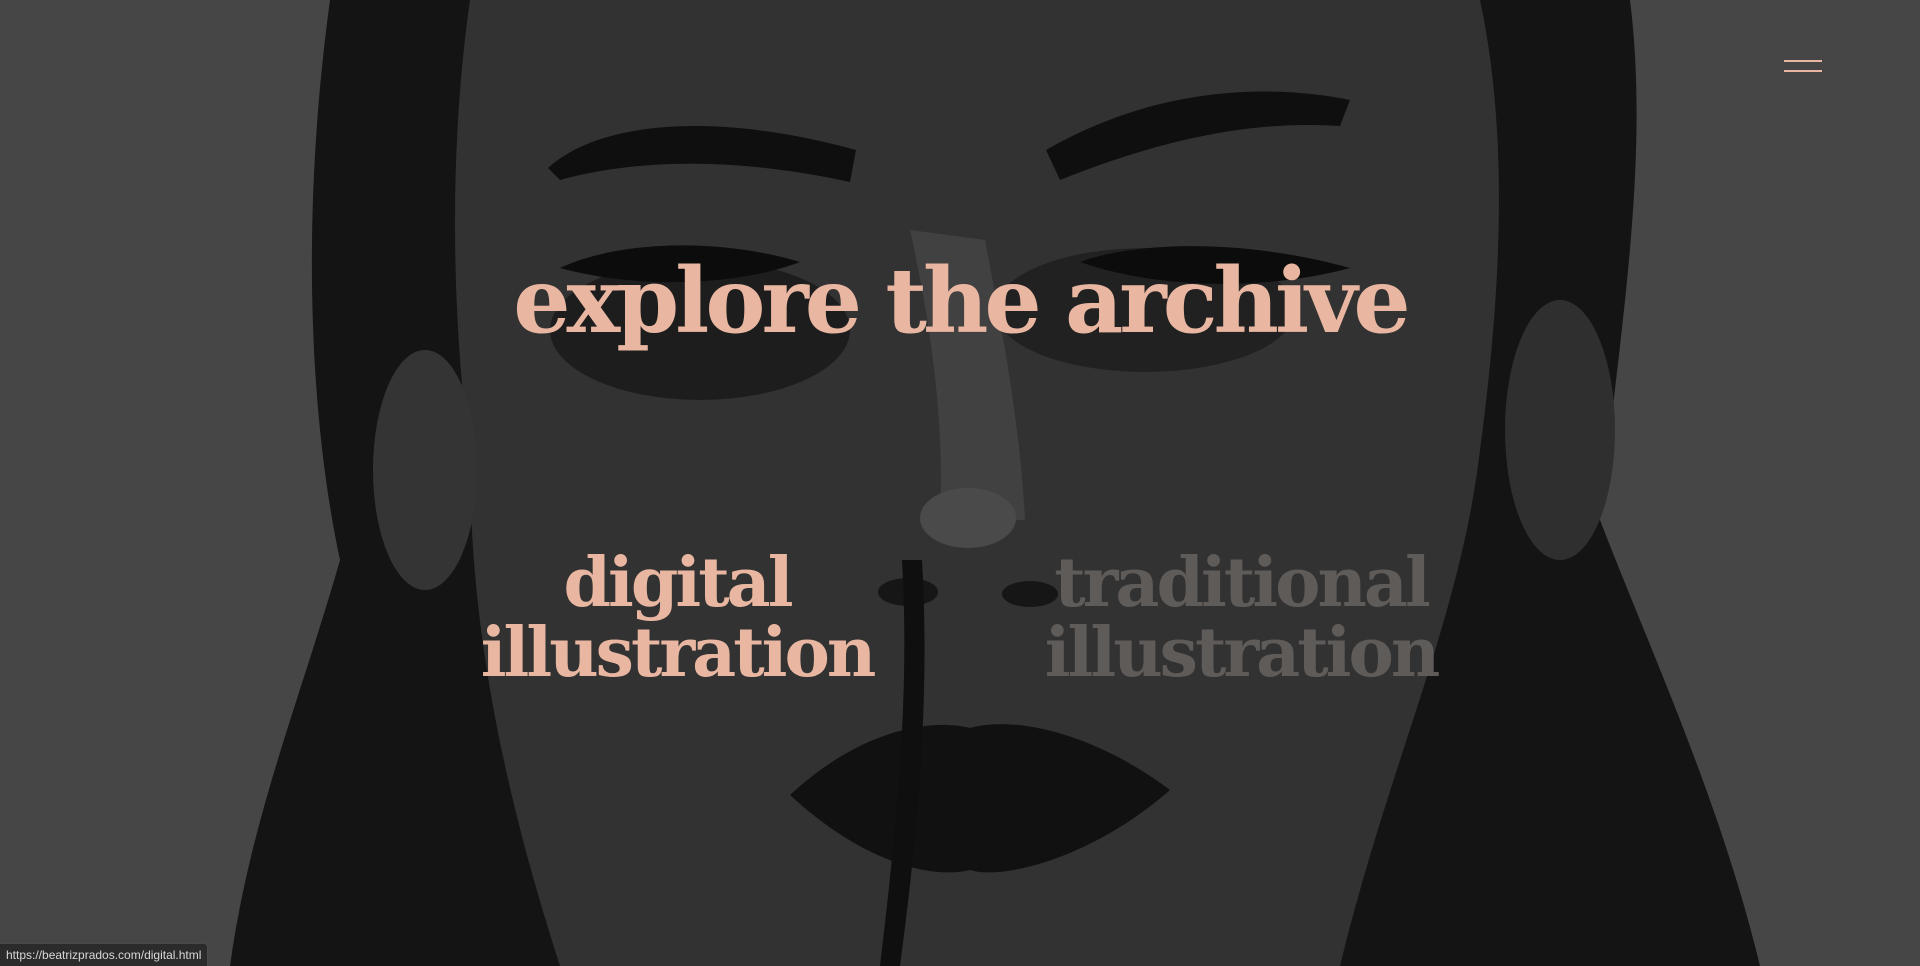  I want to click on traditional-illustration-link: traditional illustration, so click(1241, 618).